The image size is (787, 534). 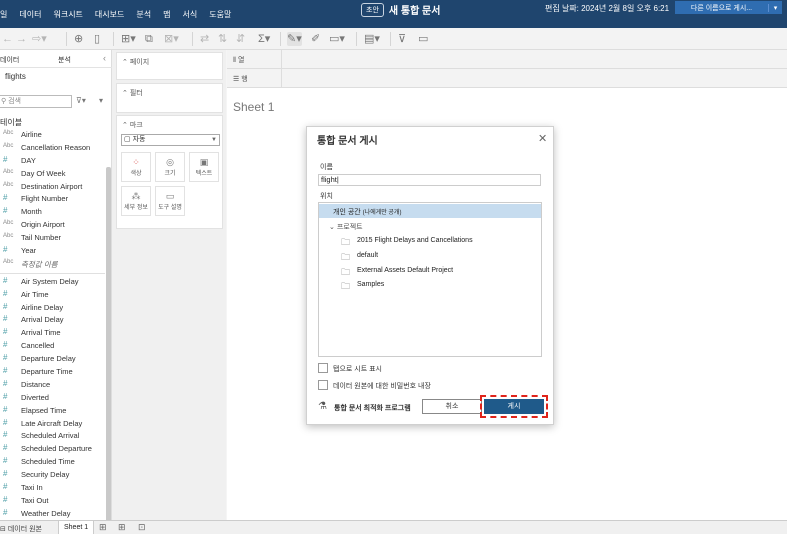 I want to click on show-sheets-as-tabs-checkbox, so click(x=323, y=368).